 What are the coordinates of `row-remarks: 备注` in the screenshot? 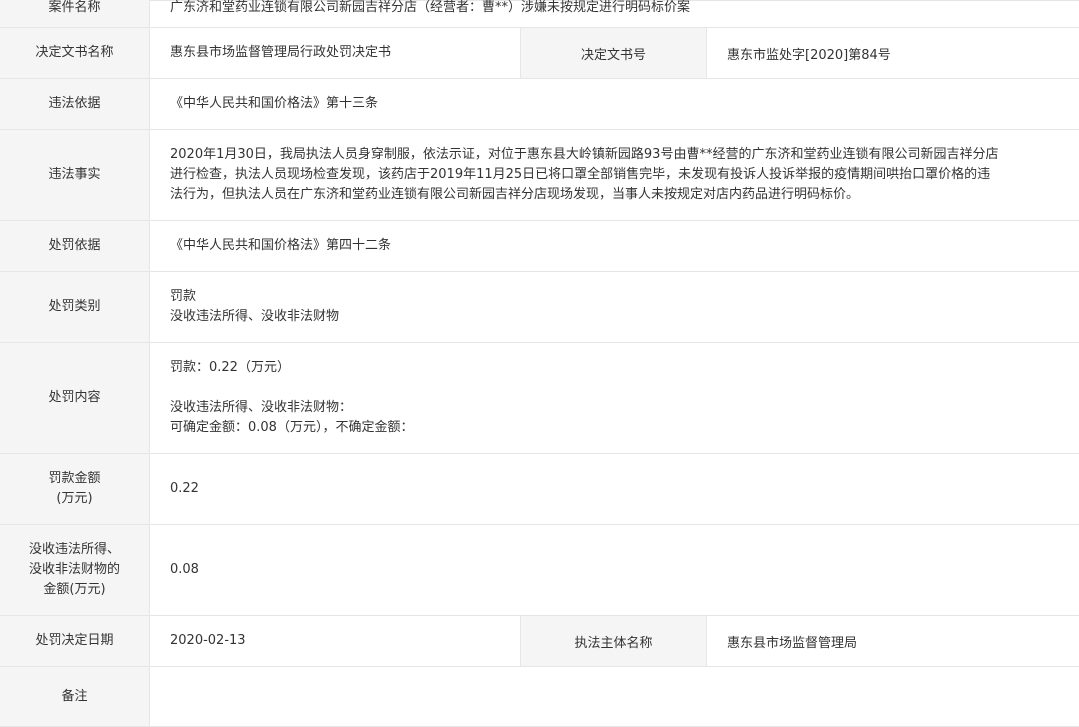 It's located at (539, 697).